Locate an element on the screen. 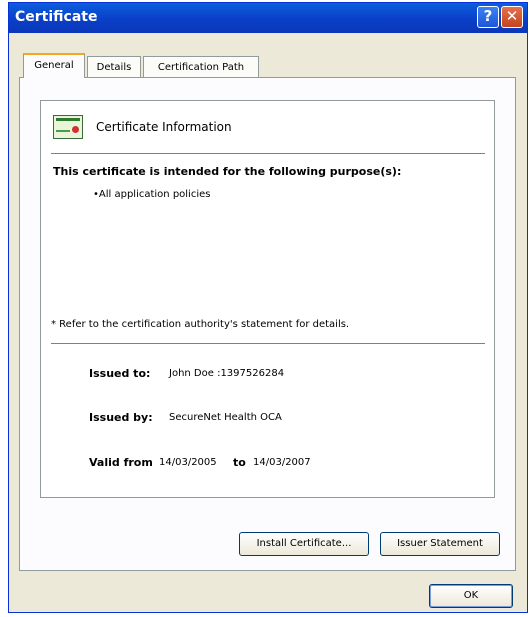 This screenshot has width=532, height=617. title-bar: Certificate ? ✕ is located at coordinates (268, 18).